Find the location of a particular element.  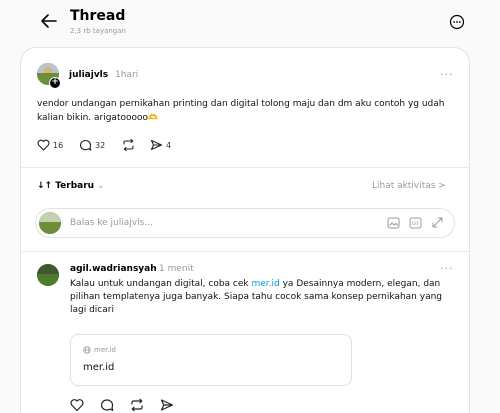

like-button: 16 is located at coordinates (50, 145).